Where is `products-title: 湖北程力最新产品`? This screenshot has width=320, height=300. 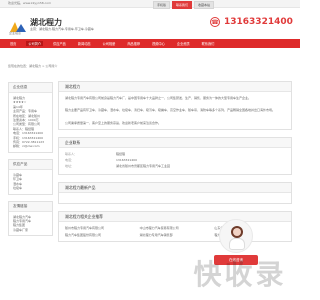
products-title: 湖北程力最新产品 is located at coordinates (175, 188).